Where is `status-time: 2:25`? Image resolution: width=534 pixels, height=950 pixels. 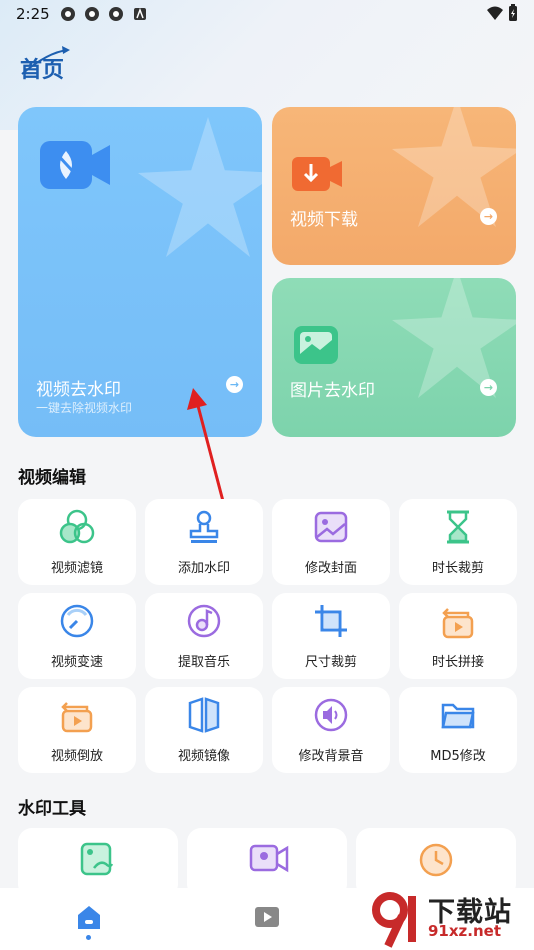 status-time: 2:25 is located at coordinates (33, 14).